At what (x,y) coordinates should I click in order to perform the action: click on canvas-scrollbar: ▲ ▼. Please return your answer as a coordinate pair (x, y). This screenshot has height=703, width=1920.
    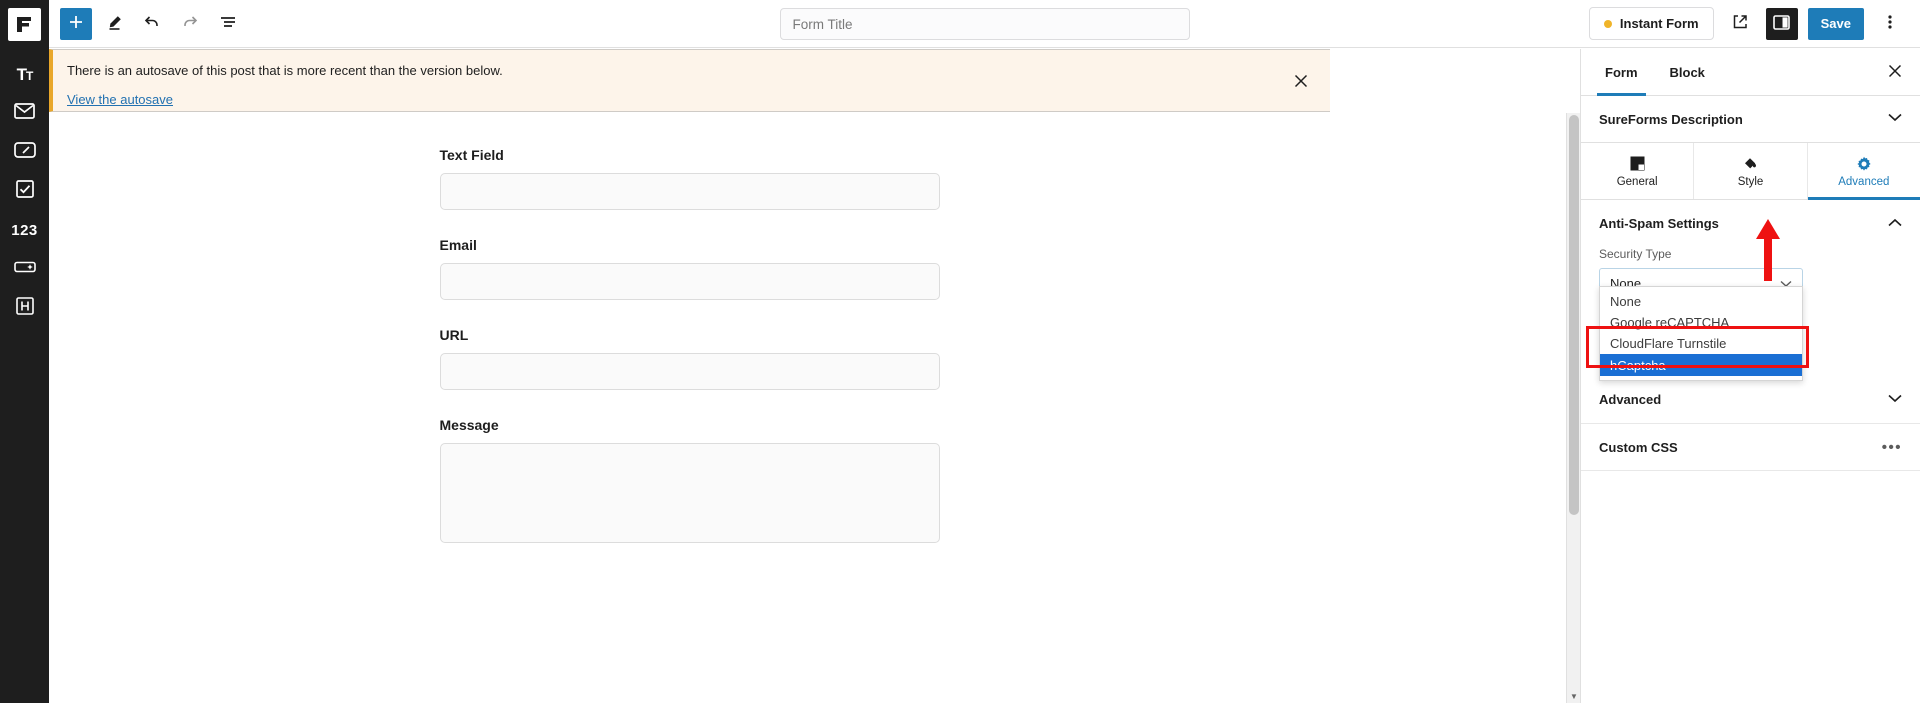
    Looking at the image, I should click on (1573, 408).